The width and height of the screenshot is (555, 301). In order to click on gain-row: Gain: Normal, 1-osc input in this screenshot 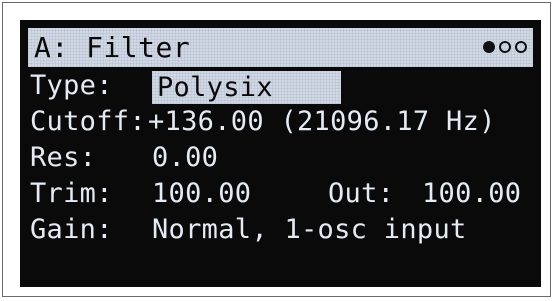, I will do `click(248, 230)`.